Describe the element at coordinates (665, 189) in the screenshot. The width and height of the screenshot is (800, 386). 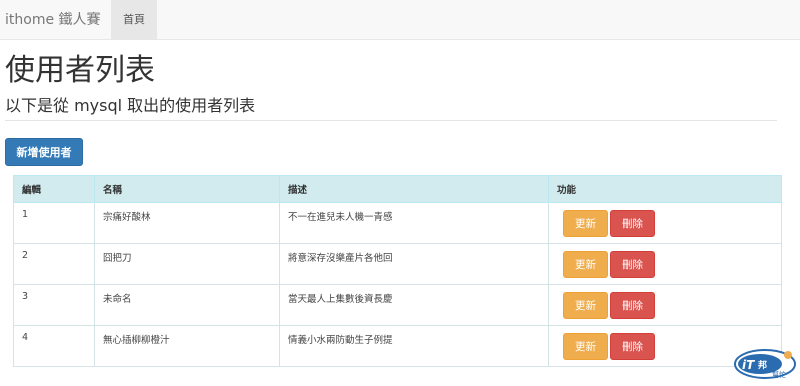
I see `column-header-actions: 功能` at that location.